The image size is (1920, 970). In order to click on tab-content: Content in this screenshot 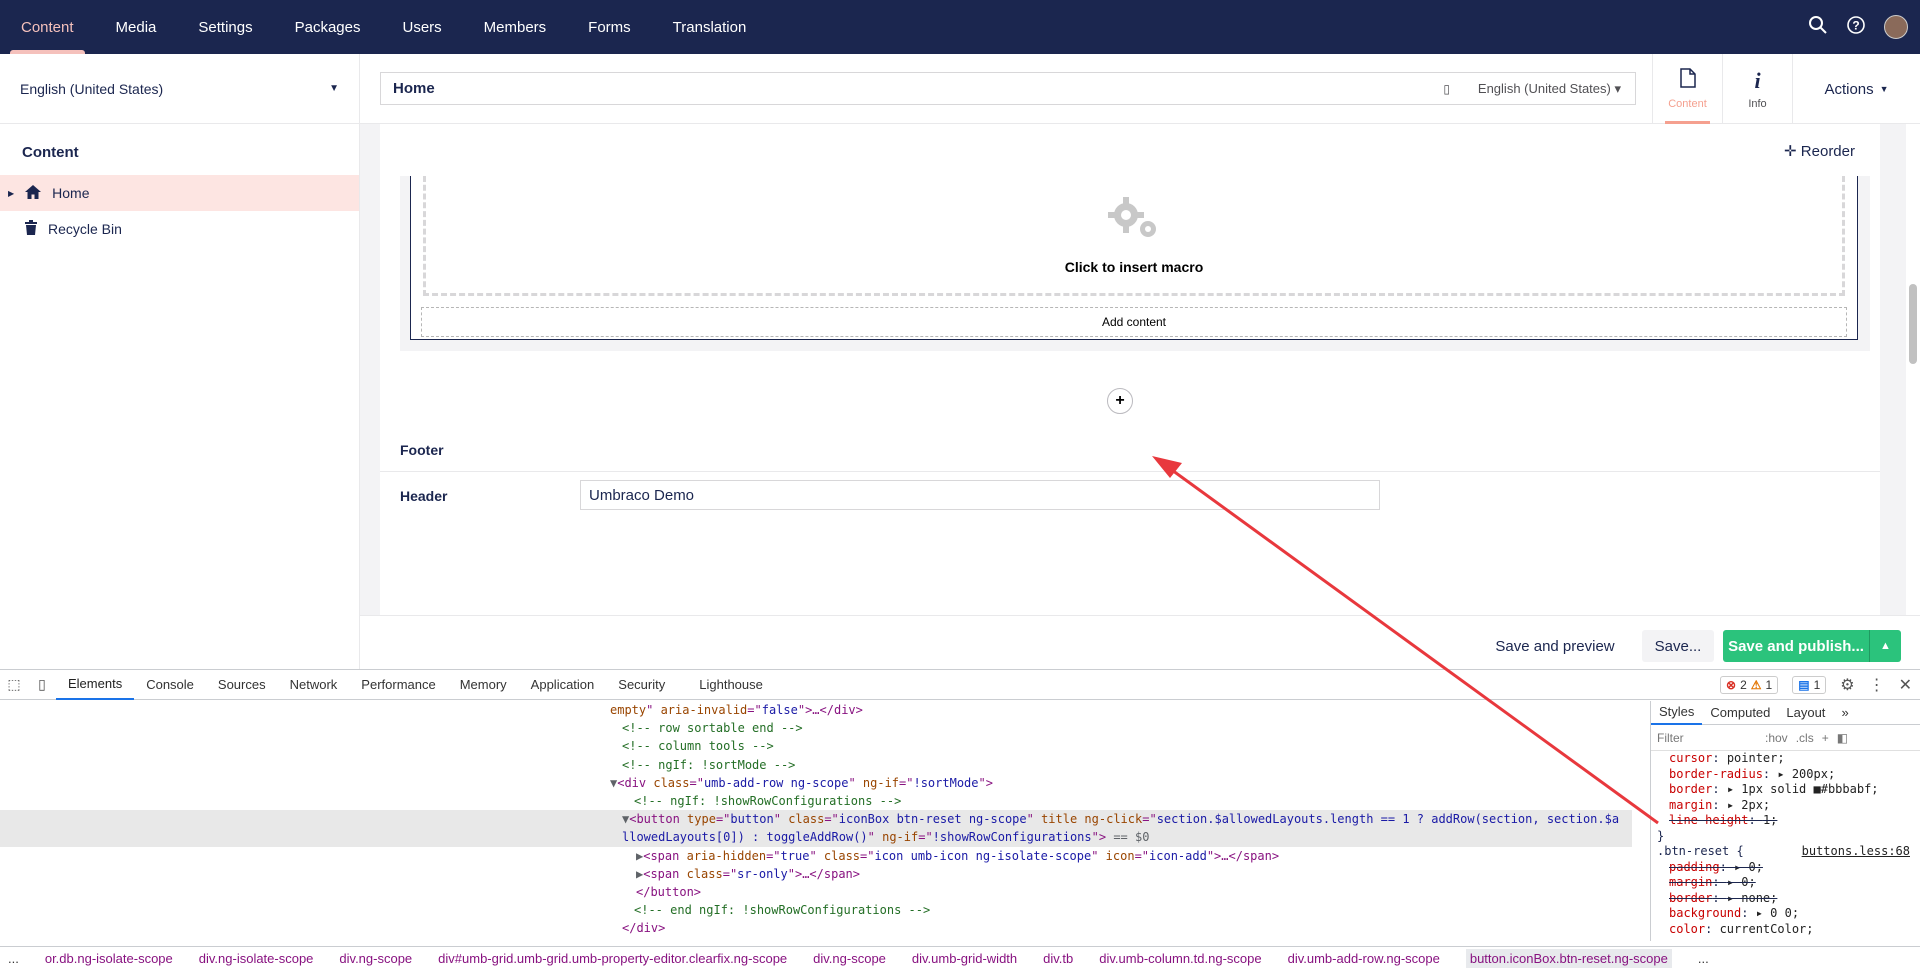, I will do `click(1687, 89)`.